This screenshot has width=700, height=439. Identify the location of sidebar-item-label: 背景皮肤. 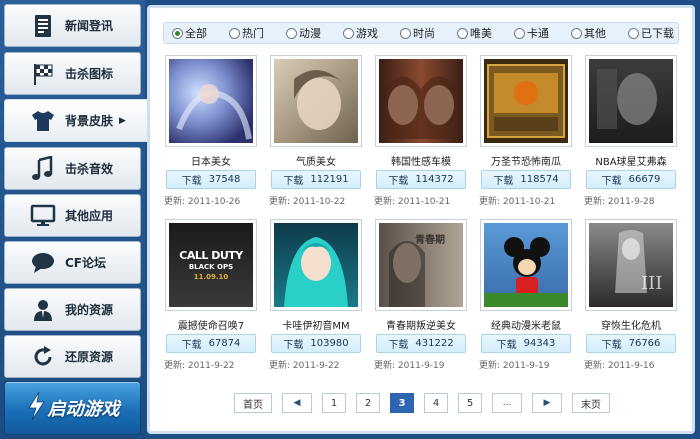
(89, 121).